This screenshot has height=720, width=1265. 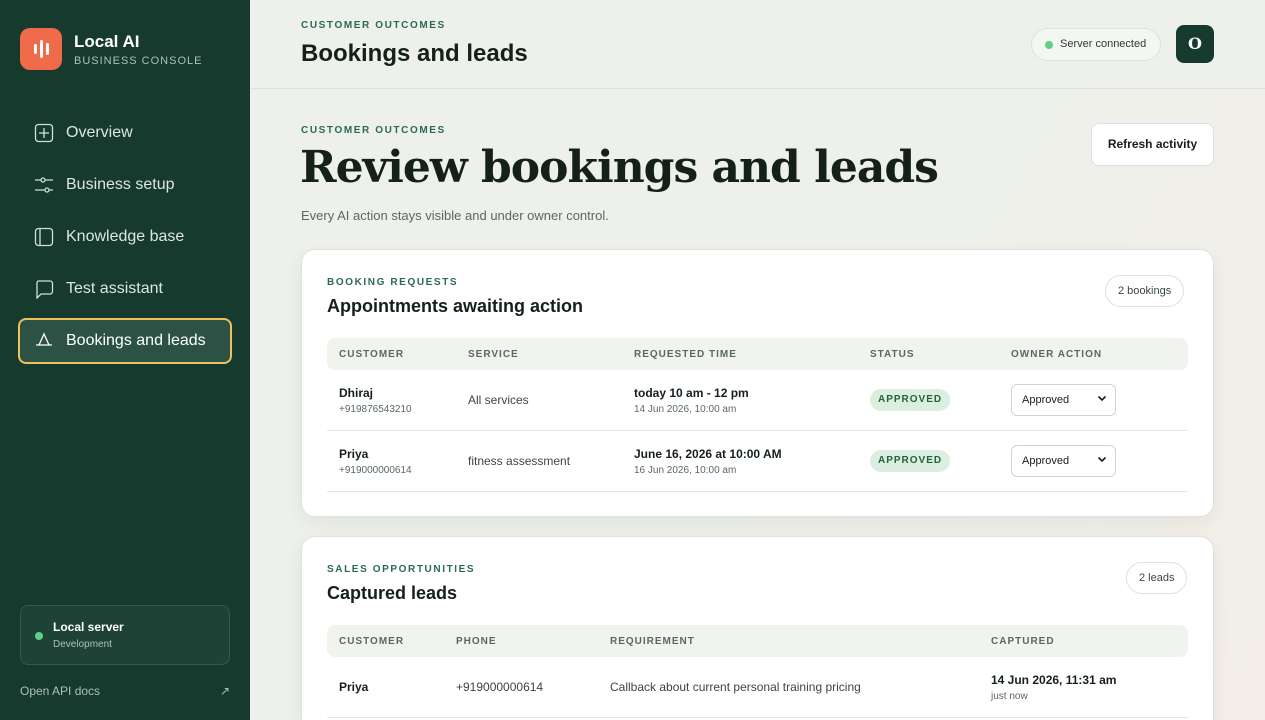 I want to click on api-docs-link: Open API docs ↗, so click(x=125, y=691).